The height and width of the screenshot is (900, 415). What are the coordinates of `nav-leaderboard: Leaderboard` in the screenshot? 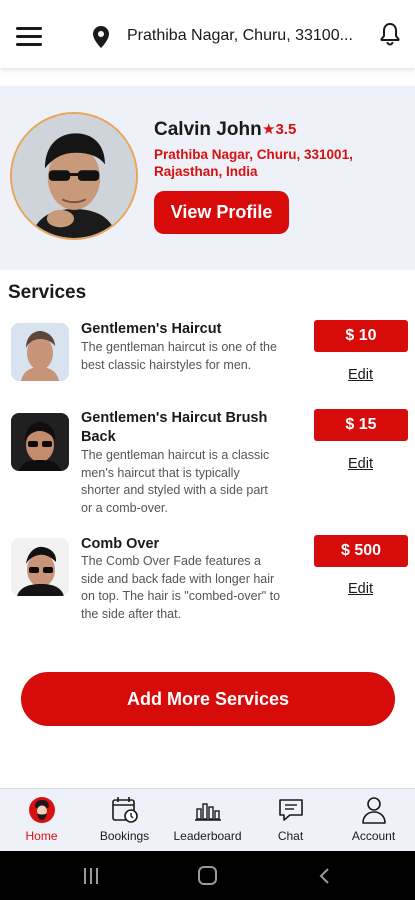 It's located at (207, 820).